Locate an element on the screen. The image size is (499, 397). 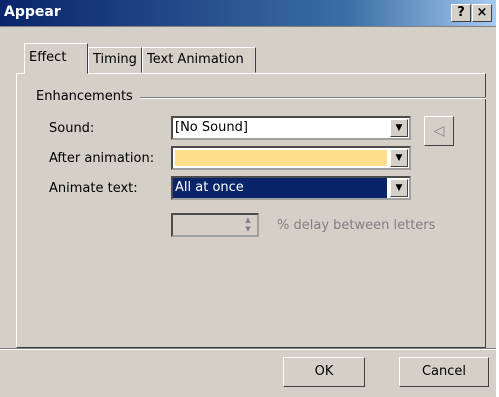
help-icon: ? is located at coordinates (461, 12).